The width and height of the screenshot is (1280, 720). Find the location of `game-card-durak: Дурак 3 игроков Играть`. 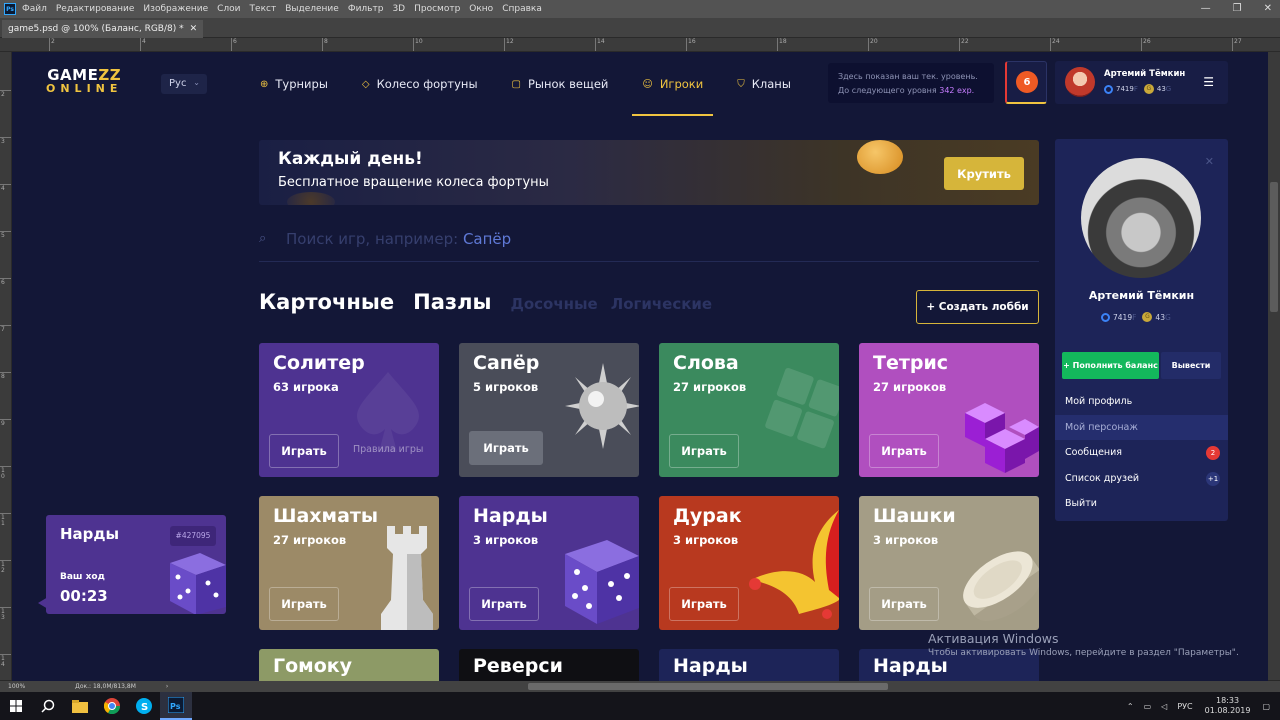

game-card-durak: Дурак 3 игроков Играть is located at coordinates (749, 563).